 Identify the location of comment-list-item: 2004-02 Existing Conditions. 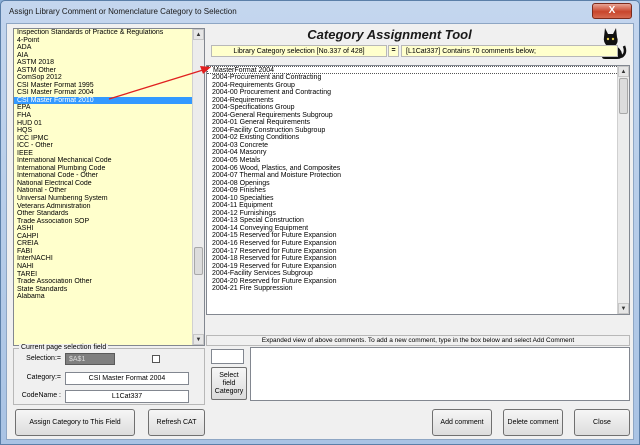
(418, 138).